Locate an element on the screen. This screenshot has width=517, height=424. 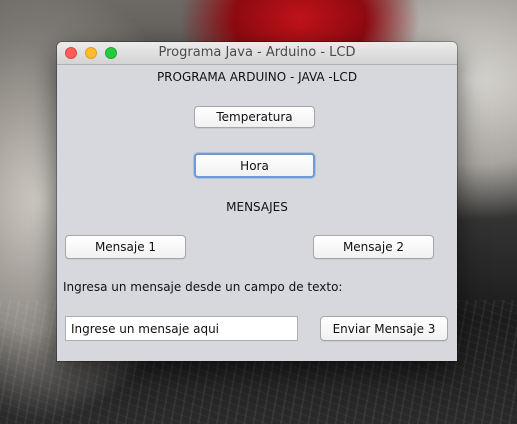
mensaje-2-button: Mensaje 2 is located at coordinates (373, 247).